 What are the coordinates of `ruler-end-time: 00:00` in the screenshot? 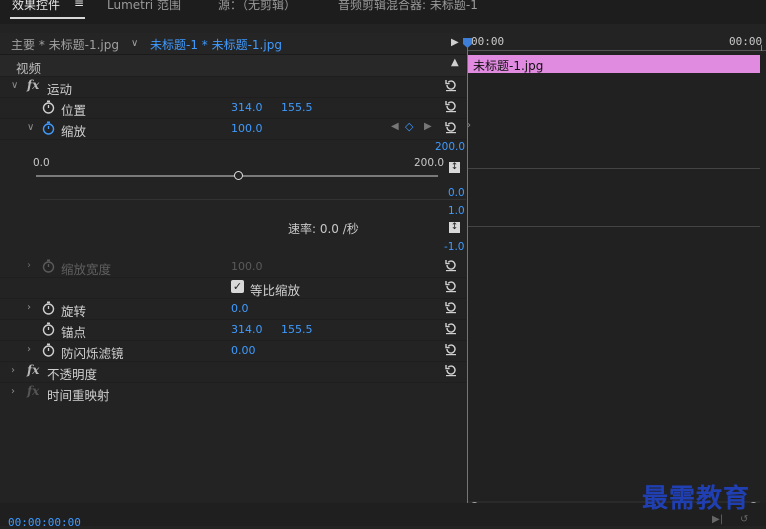 It's located at (746, 41).